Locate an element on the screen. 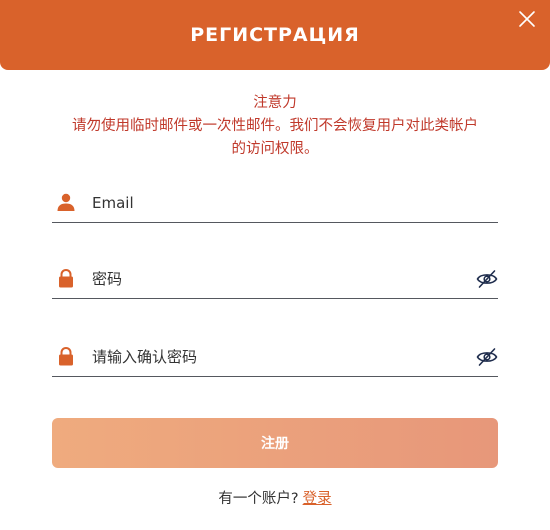  password-input is located at coordinates (277, 279).